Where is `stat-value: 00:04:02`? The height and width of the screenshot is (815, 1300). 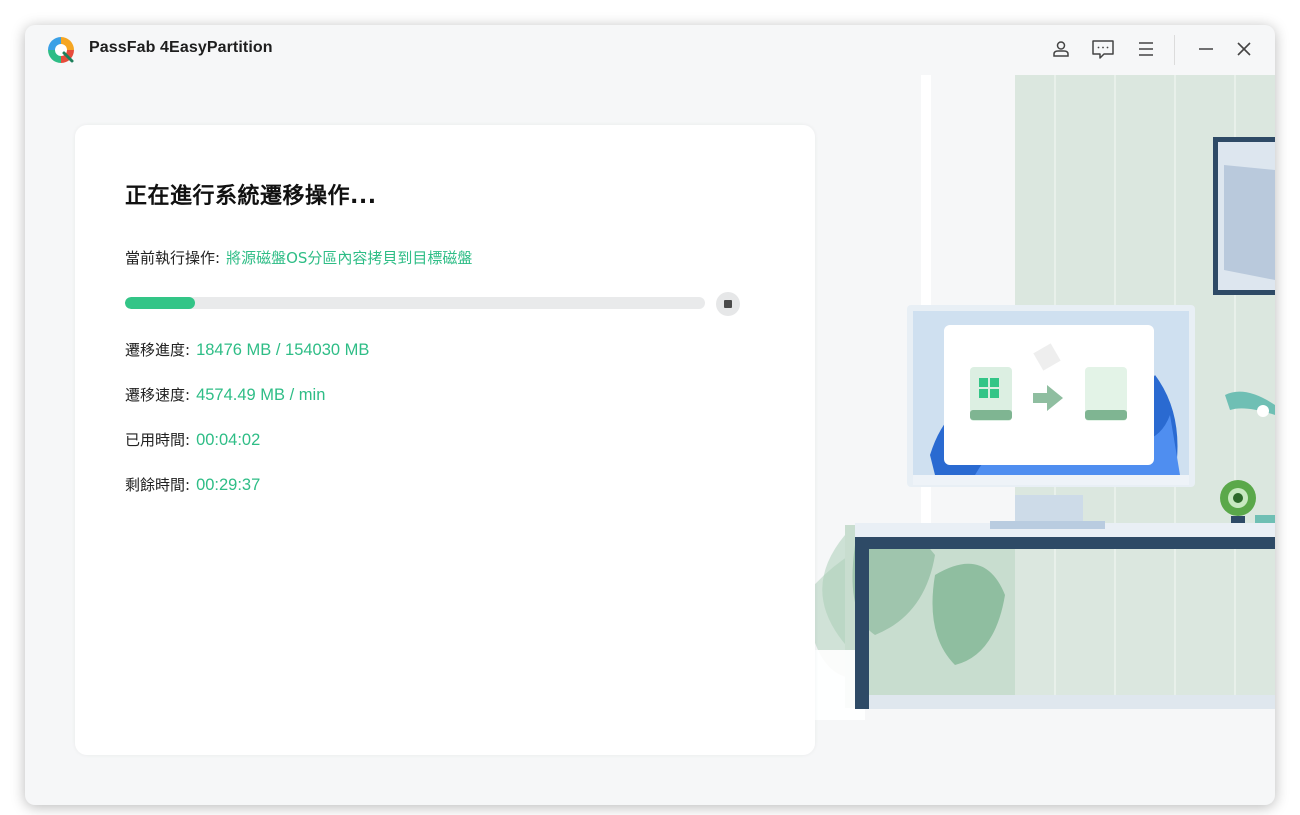 stat-value: 00:04:02 is located at coordinates (228, 440).